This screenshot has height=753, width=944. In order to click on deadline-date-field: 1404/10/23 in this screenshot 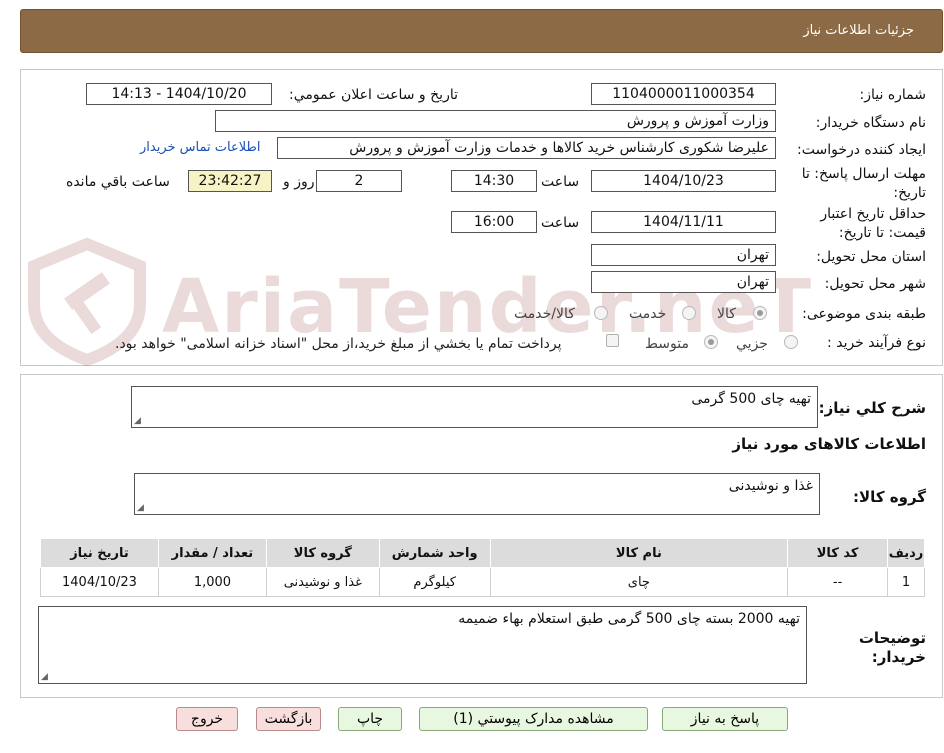, I will do `click(683, 181)`.